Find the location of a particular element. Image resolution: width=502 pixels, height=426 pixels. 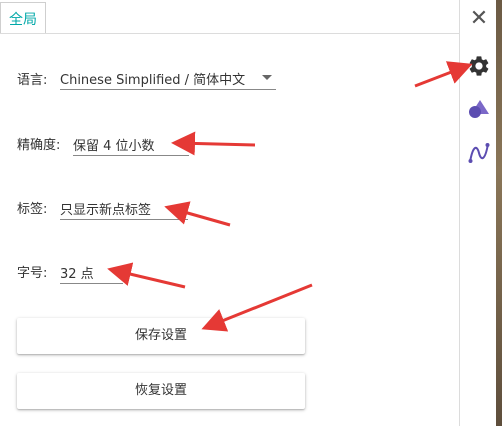

rounding-select-value: 保留 4 位小数 is located at coordinates (114, 146).